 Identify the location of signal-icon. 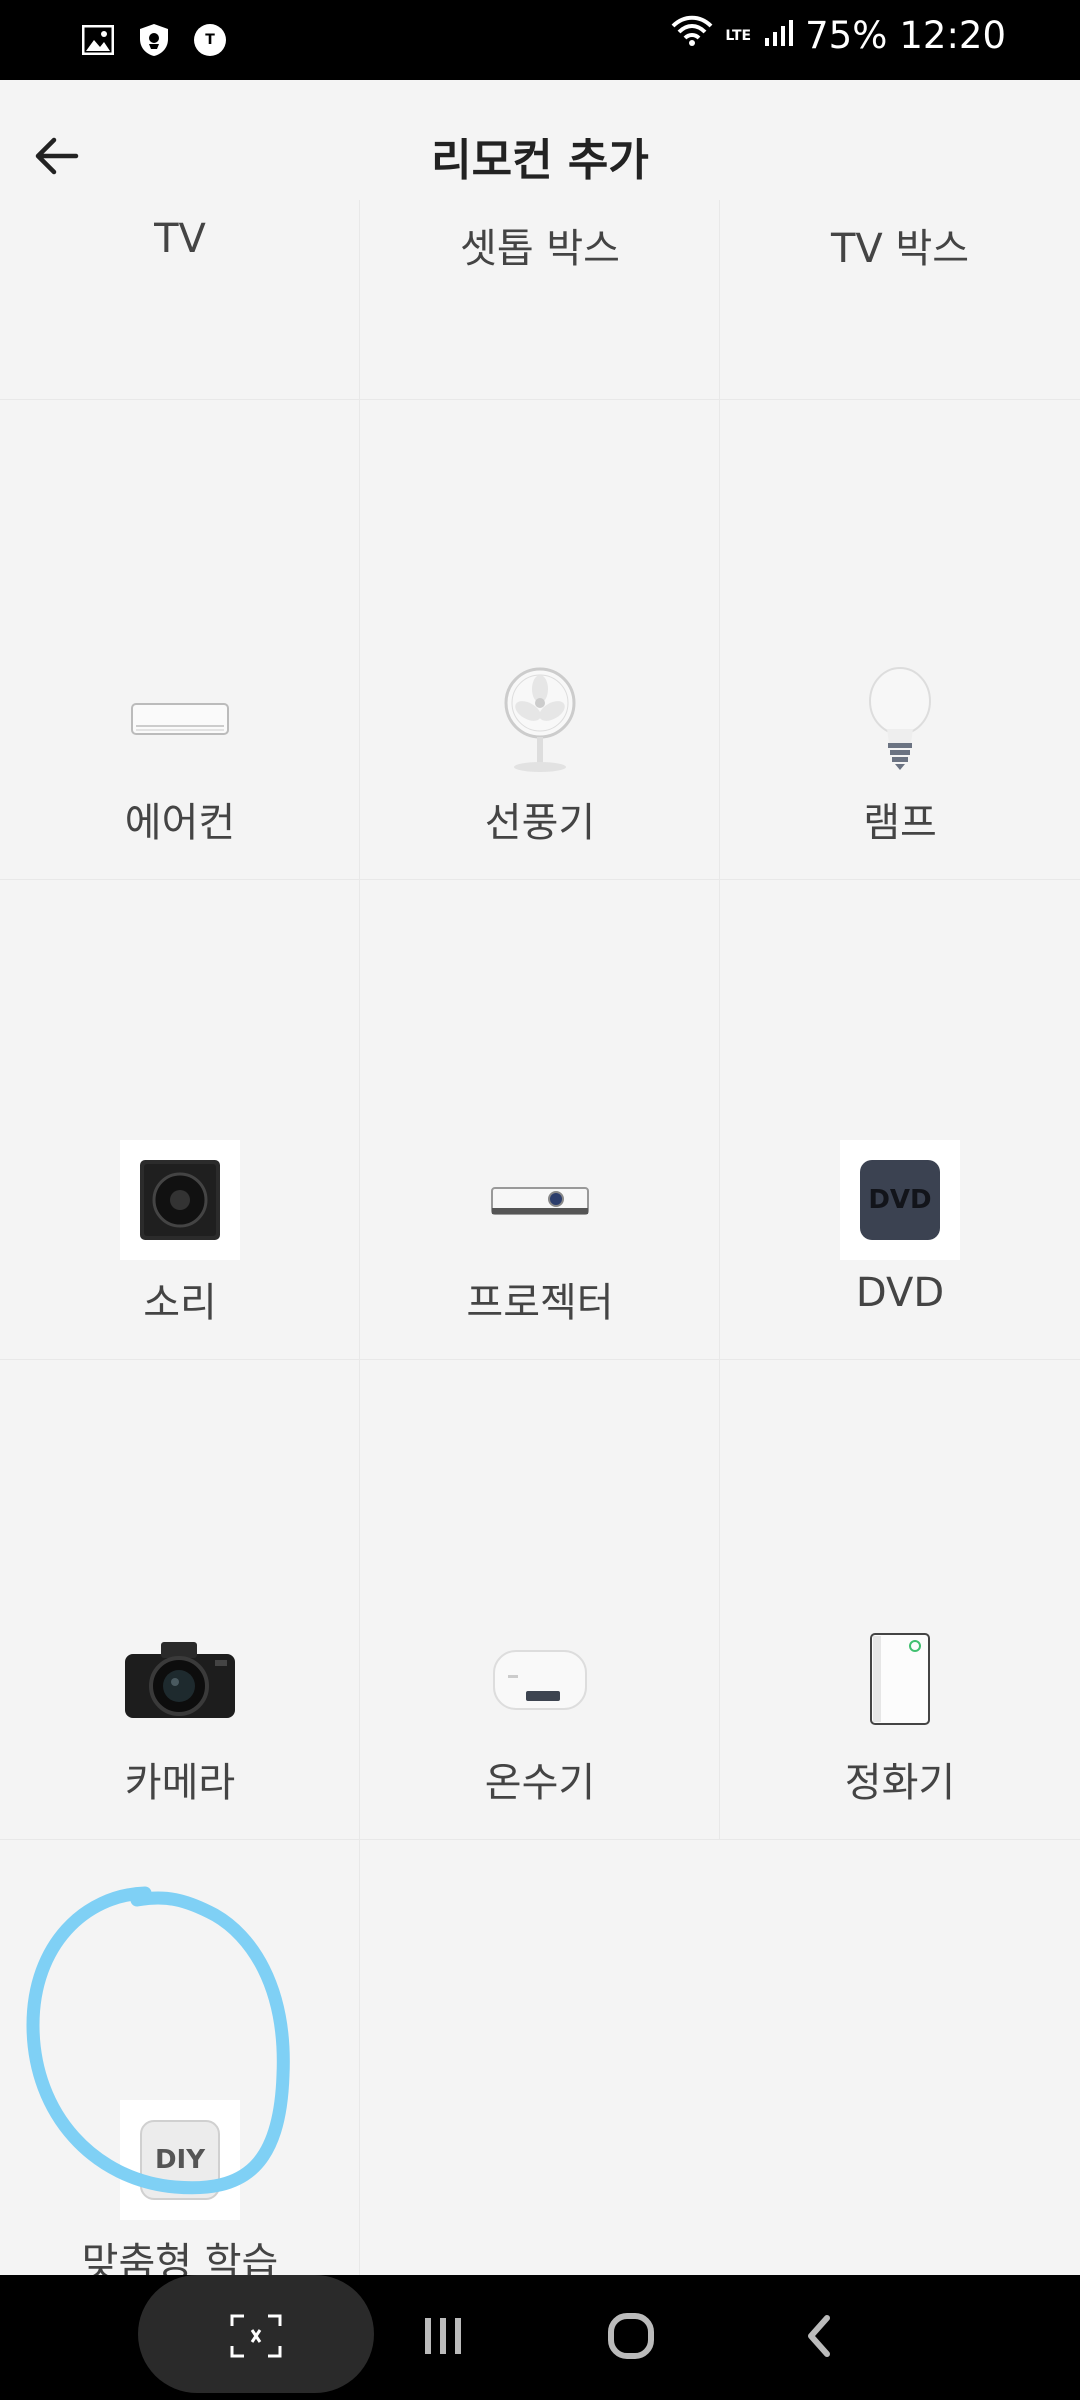
(778, 35).